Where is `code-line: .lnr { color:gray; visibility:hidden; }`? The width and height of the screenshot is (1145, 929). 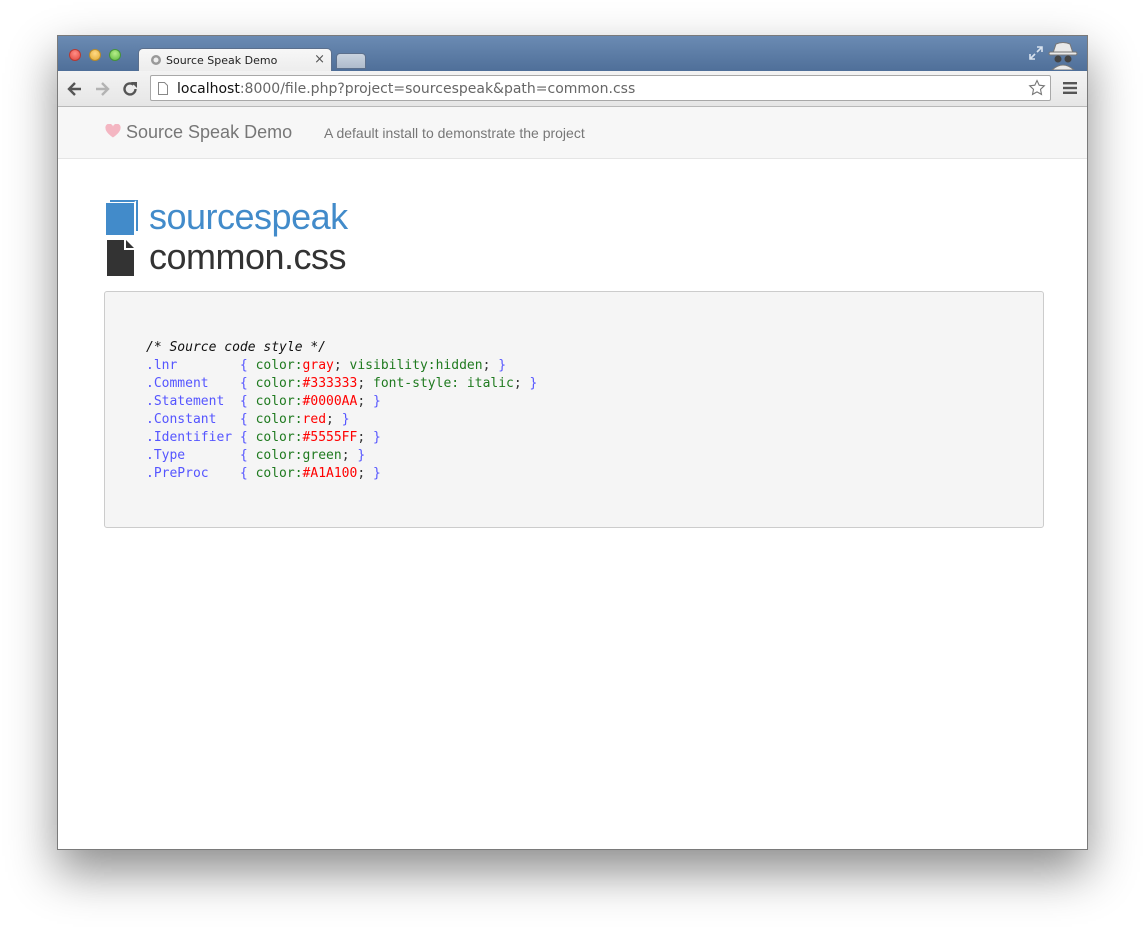
code-line: .lnr { color:gray; visibility:hidden; } is located at coordinates (326, 365).